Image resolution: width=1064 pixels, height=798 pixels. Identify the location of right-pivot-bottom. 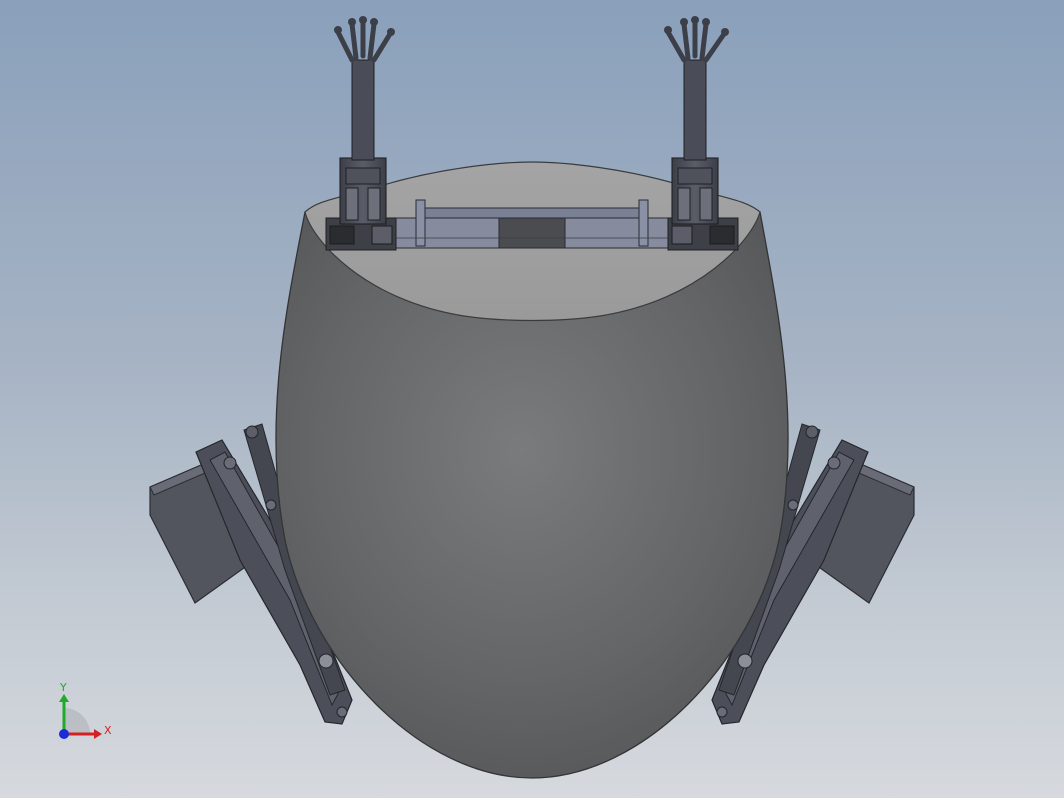
(745, 661).